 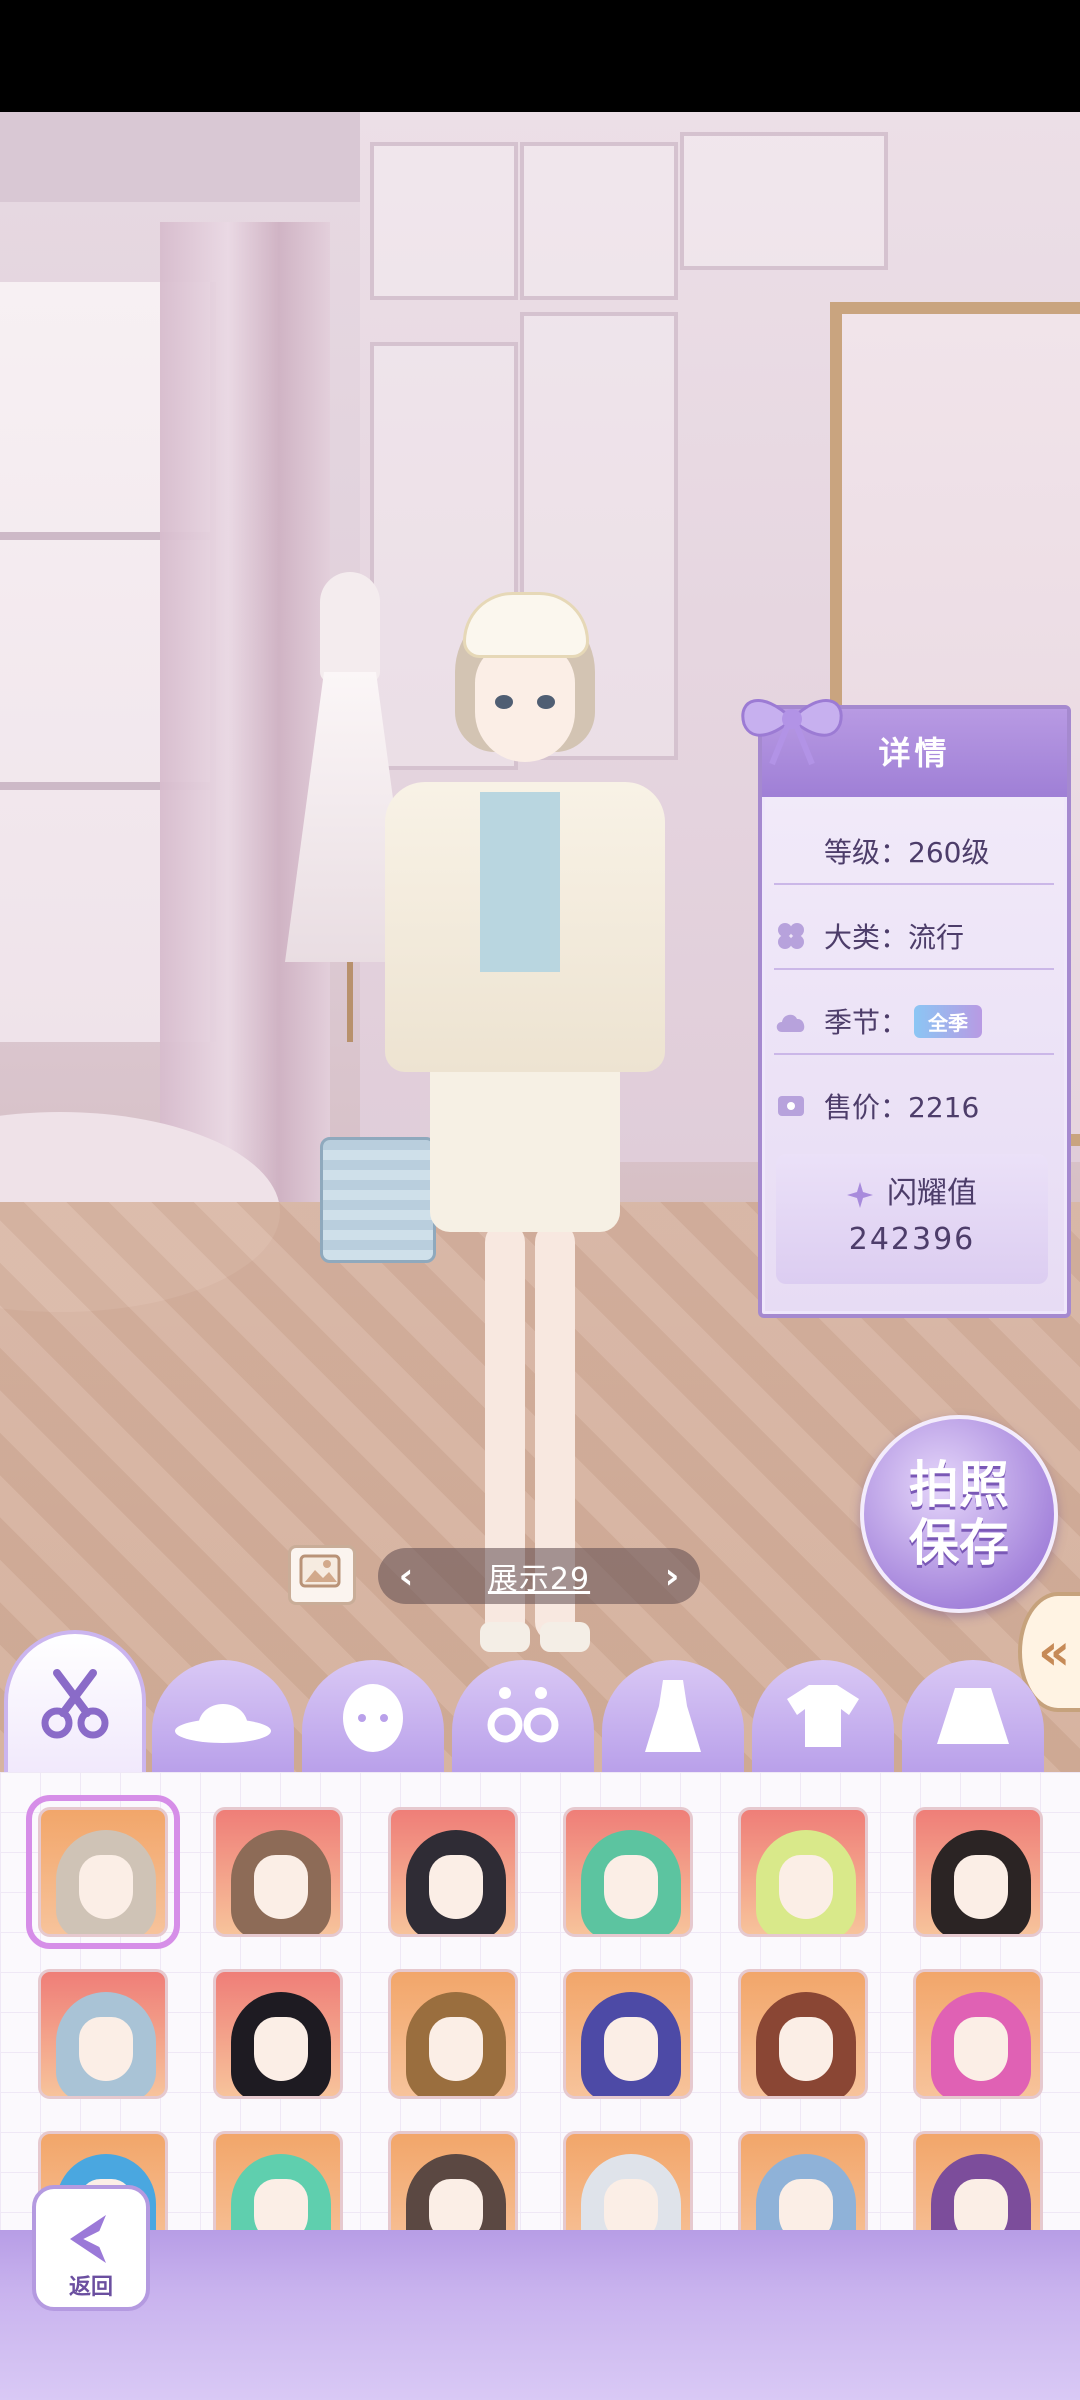 I want to click on top-icon, so click(x=823, y=1716).